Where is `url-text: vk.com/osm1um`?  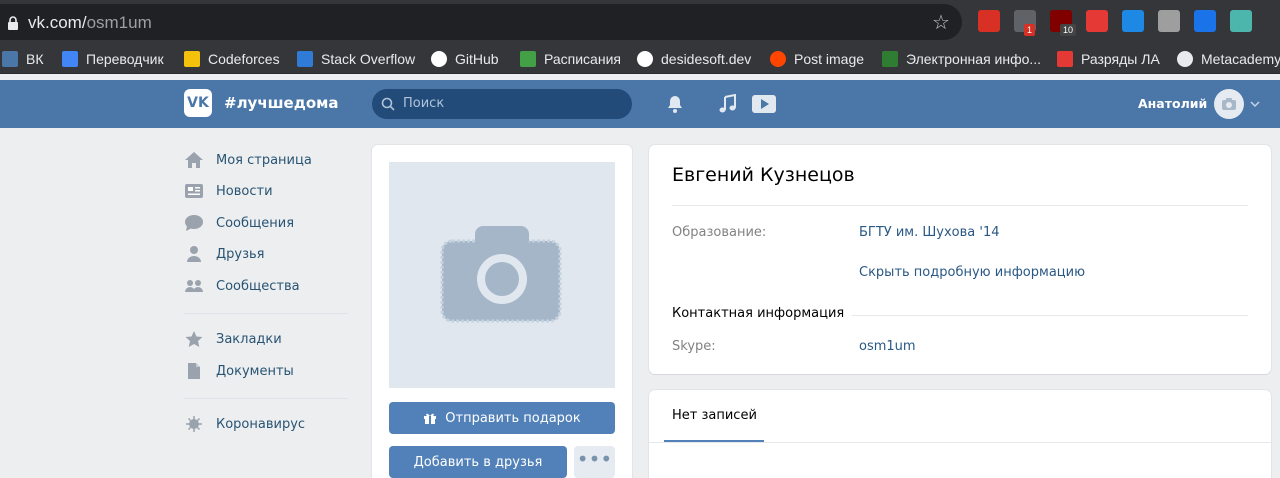
url-text: vk.com/osm1um is located at coordinates (90, 23).